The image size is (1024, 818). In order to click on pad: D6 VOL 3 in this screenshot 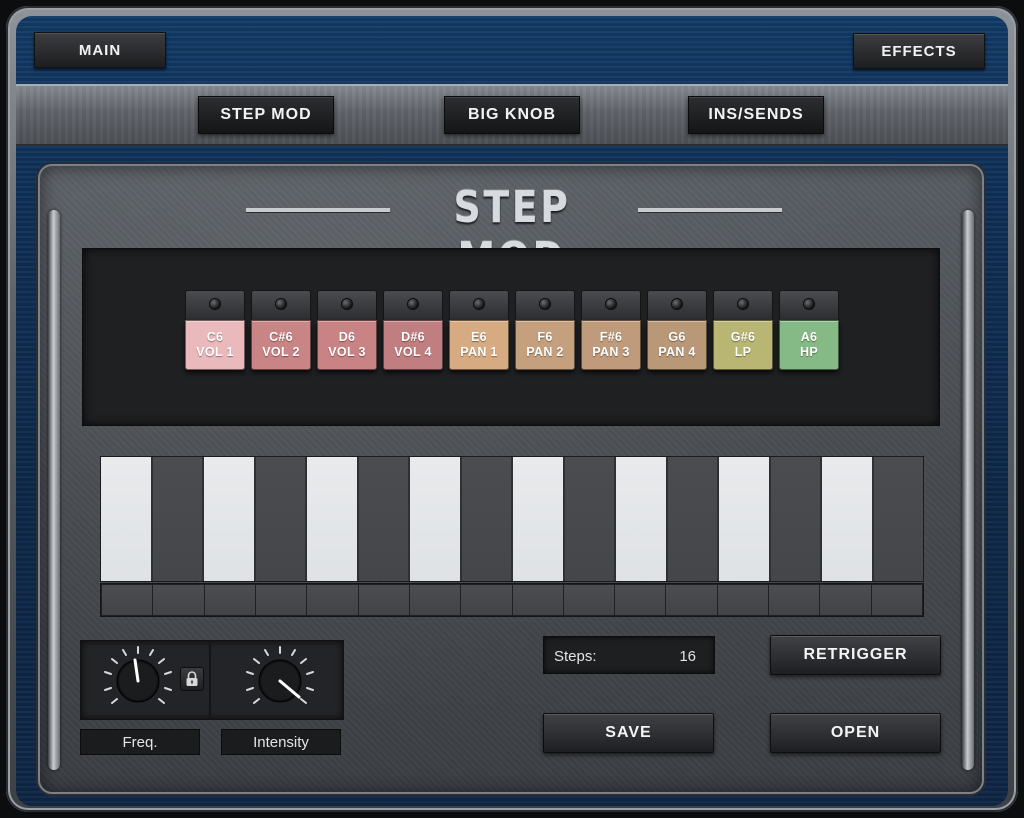, I will do `click(347, 336)`.